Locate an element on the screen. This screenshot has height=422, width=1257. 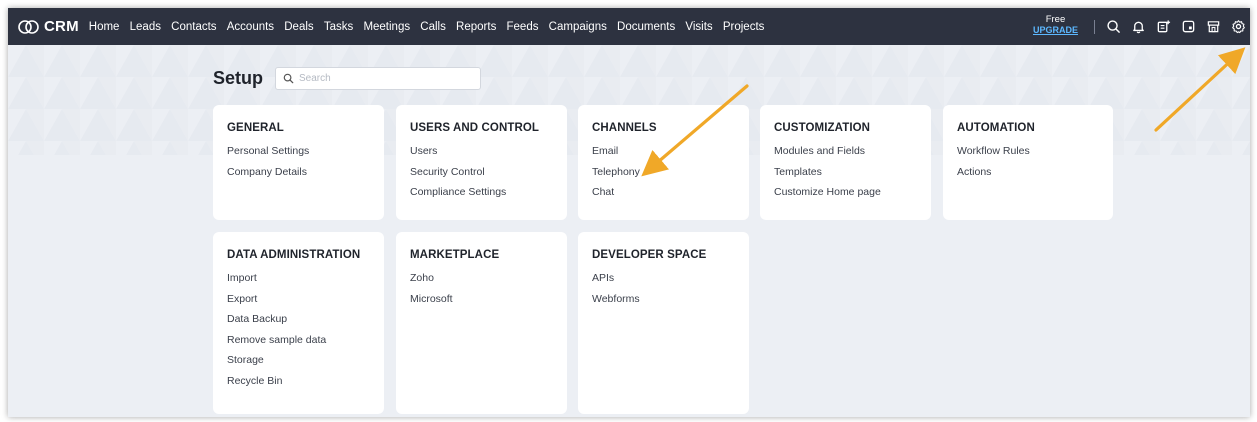
nav-calls: Calls is located at coordinates (433, 27).